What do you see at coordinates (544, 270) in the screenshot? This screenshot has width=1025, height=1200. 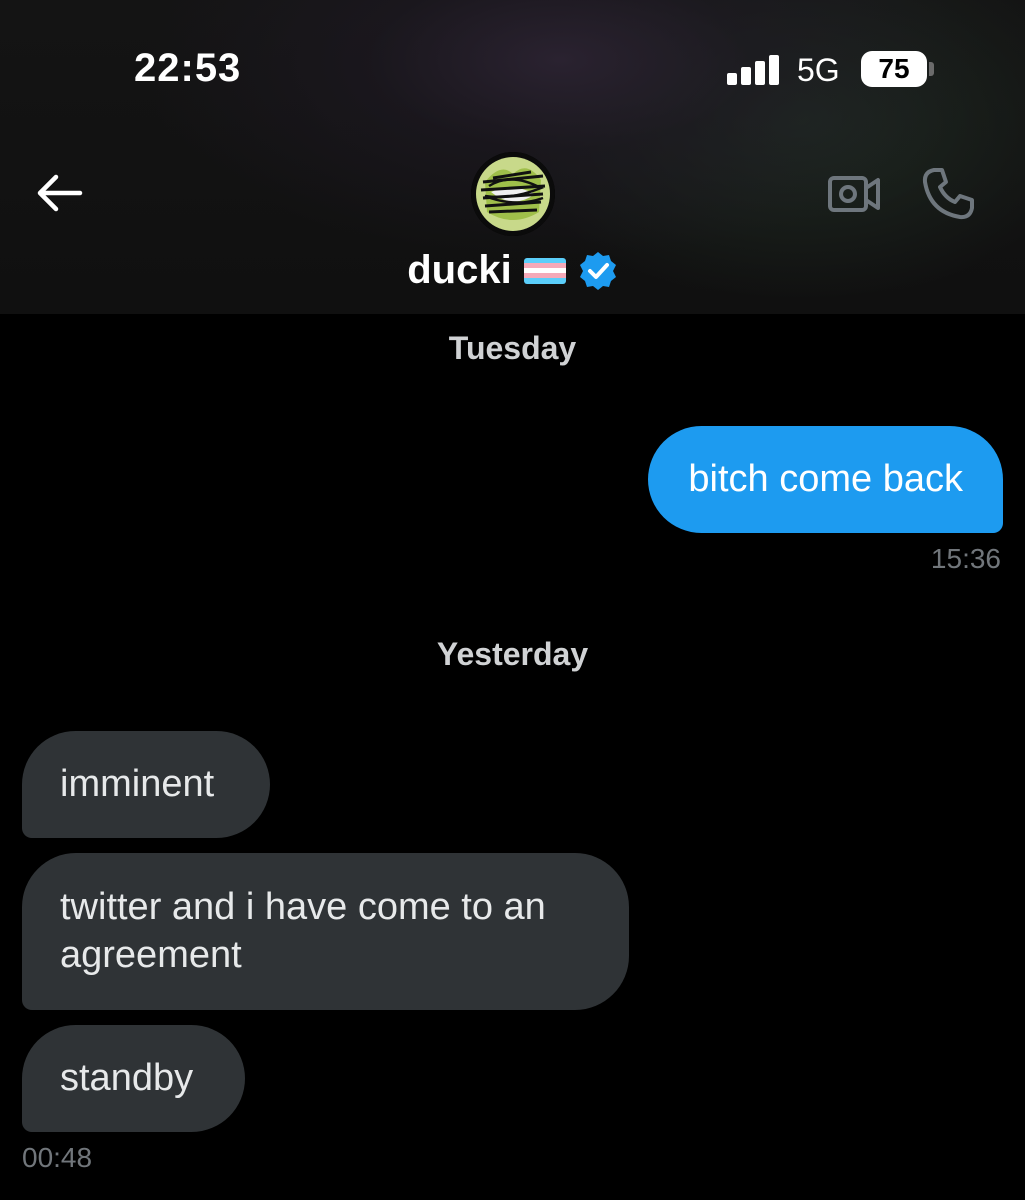 I see `transgender-flag-icon` at bounding box center [544, 270].